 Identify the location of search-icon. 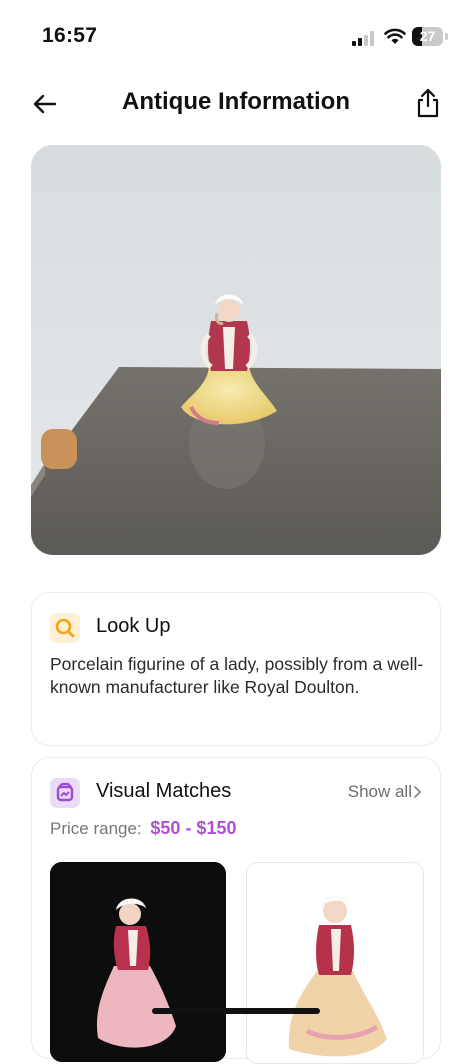
(65, 628).